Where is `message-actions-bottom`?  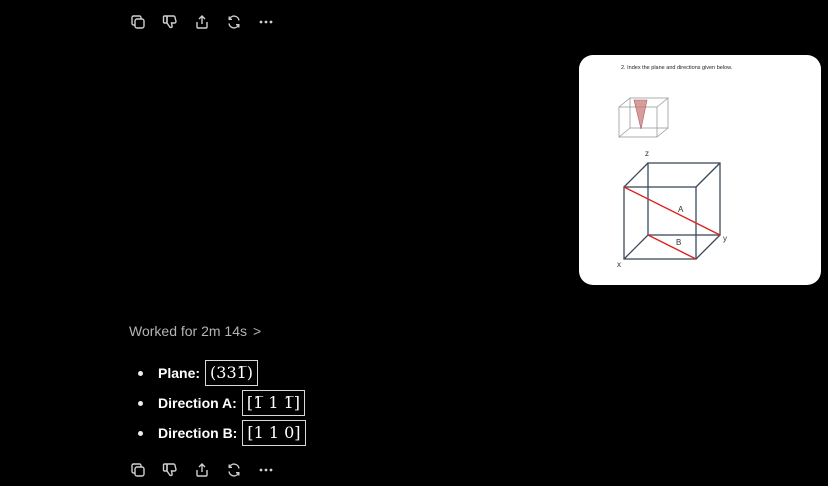
message-actions-bottom is located at coordinates (202, 470).